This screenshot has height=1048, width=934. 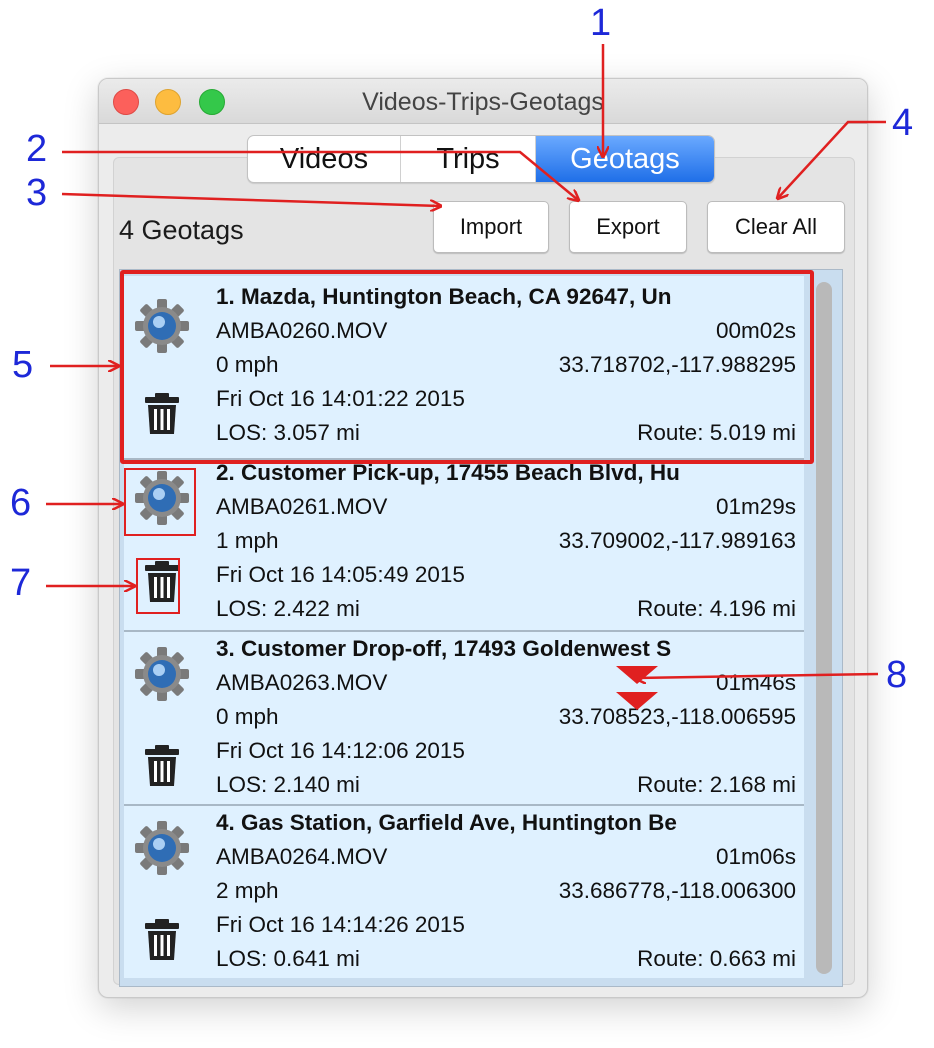 I want to click on callout-number-2: 2, so click(x=37, y=149).